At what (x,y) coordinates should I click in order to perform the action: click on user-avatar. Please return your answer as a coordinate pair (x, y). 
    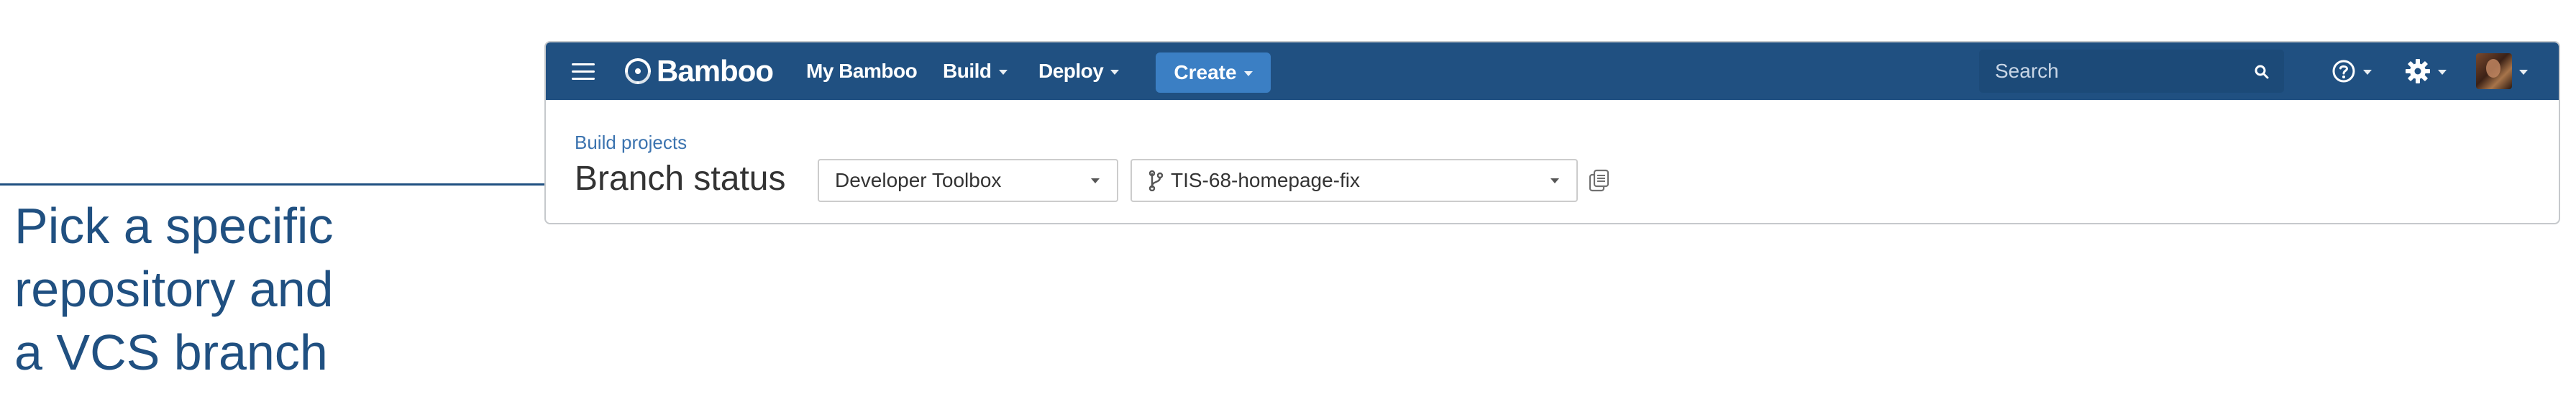
    Looking at the image, I should click on (2494, 71).